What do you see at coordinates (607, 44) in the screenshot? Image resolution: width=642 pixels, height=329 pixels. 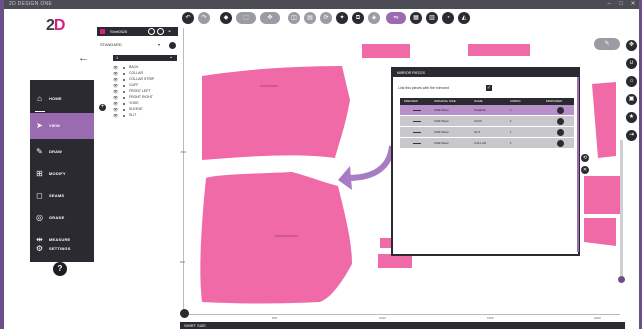 I see `pen-tool-button: ✎` at bounding box center [607, 44].